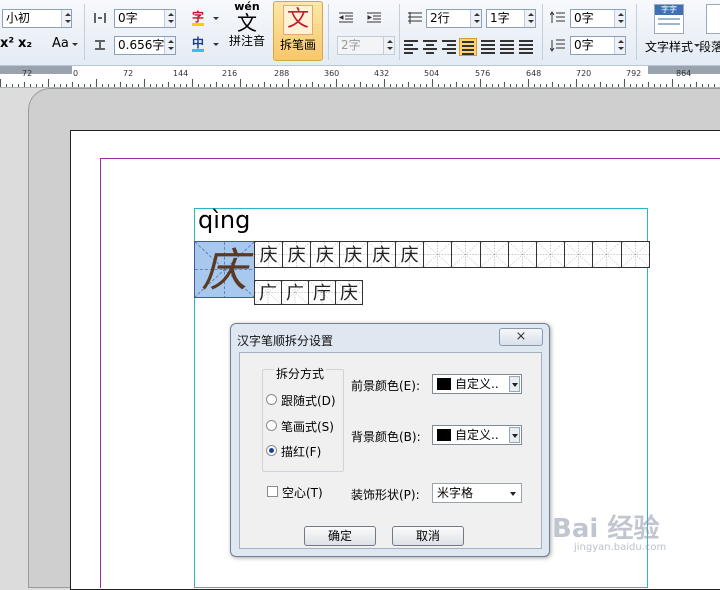  Describe the element at coordinates (428, 536) in the screenshot. I see `cancel-button: 取消` at that location.